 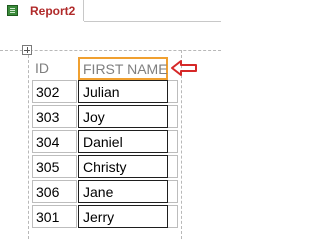 I want to click on section-guide-line, so click(x=110, y=50).